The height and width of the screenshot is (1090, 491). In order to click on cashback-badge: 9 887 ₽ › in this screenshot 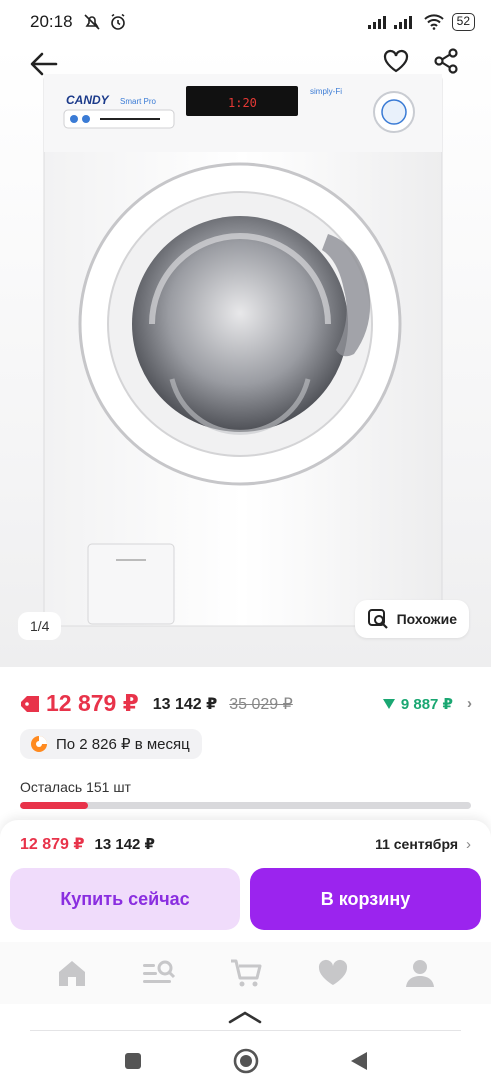, I will do `click(427, 704)`.